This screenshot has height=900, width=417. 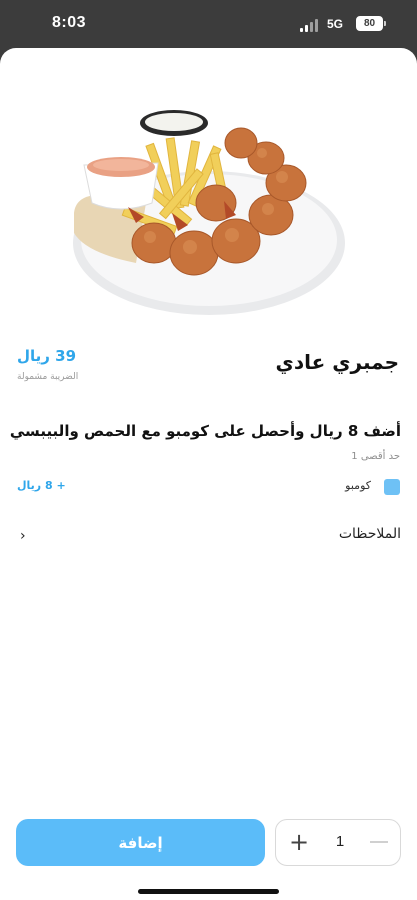 I want to click on status-time: 8:03, so click(x=69, y=22).